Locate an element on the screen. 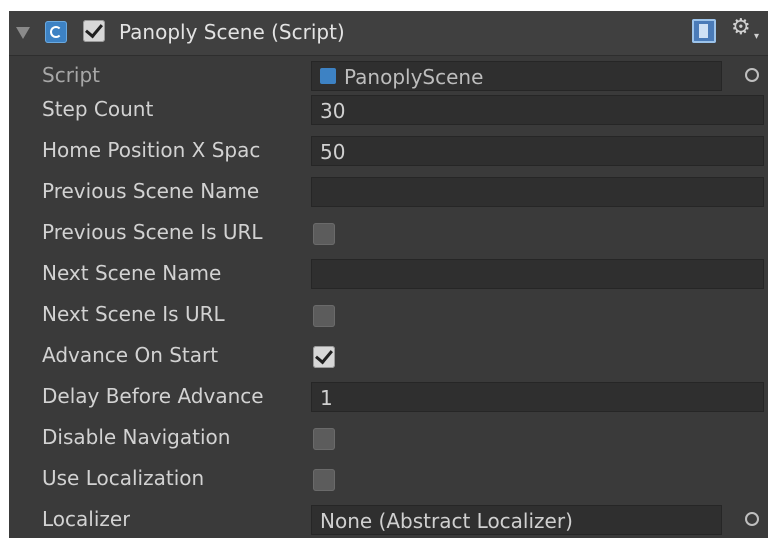 The height and width of the screenshot is (538, 768). row-step-count: Step Count 30 is located at coordinates (388, 110).